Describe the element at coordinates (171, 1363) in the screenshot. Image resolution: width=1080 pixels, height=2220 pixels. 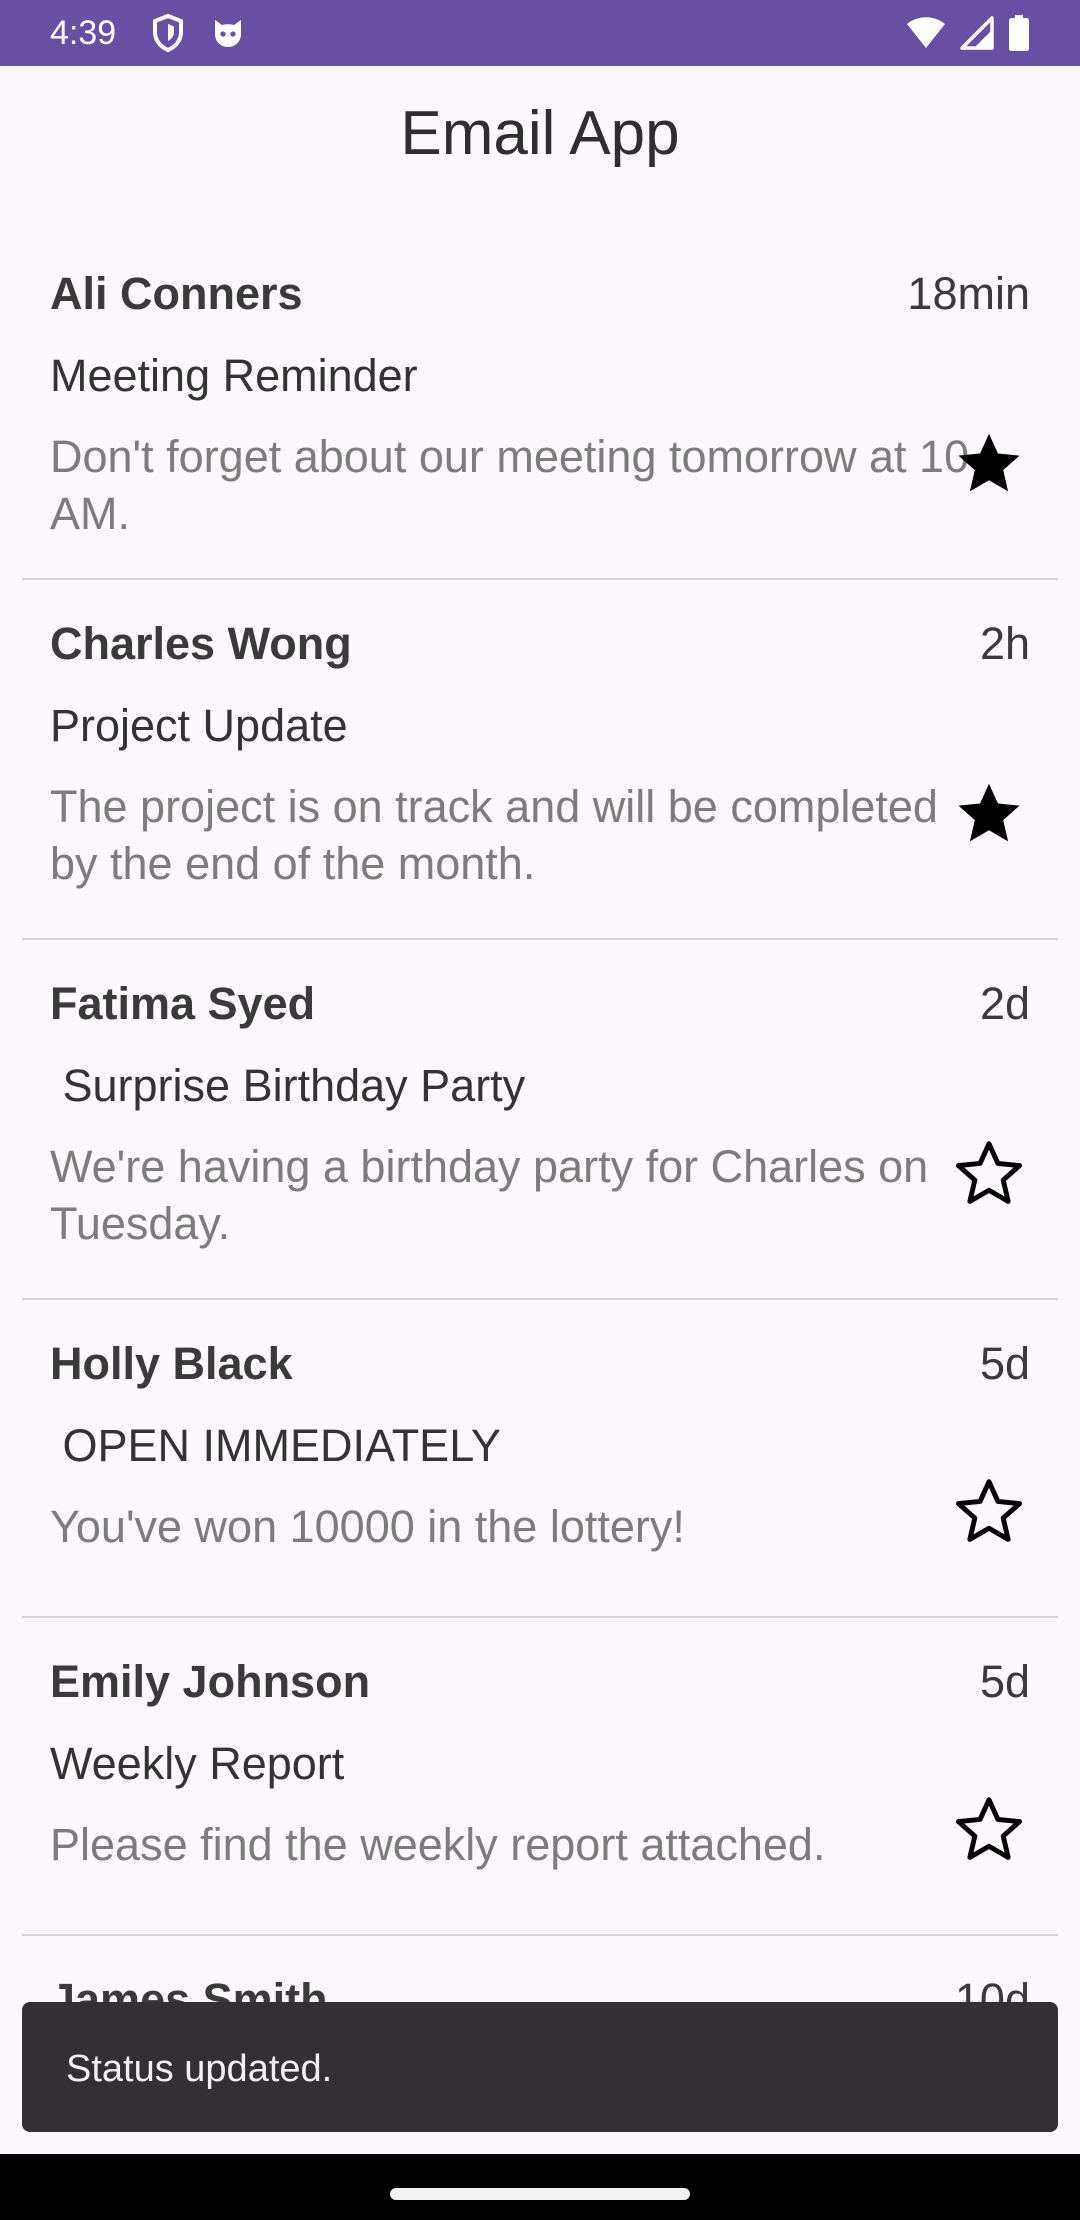
I see `email-sender: Holly Black` at that location.